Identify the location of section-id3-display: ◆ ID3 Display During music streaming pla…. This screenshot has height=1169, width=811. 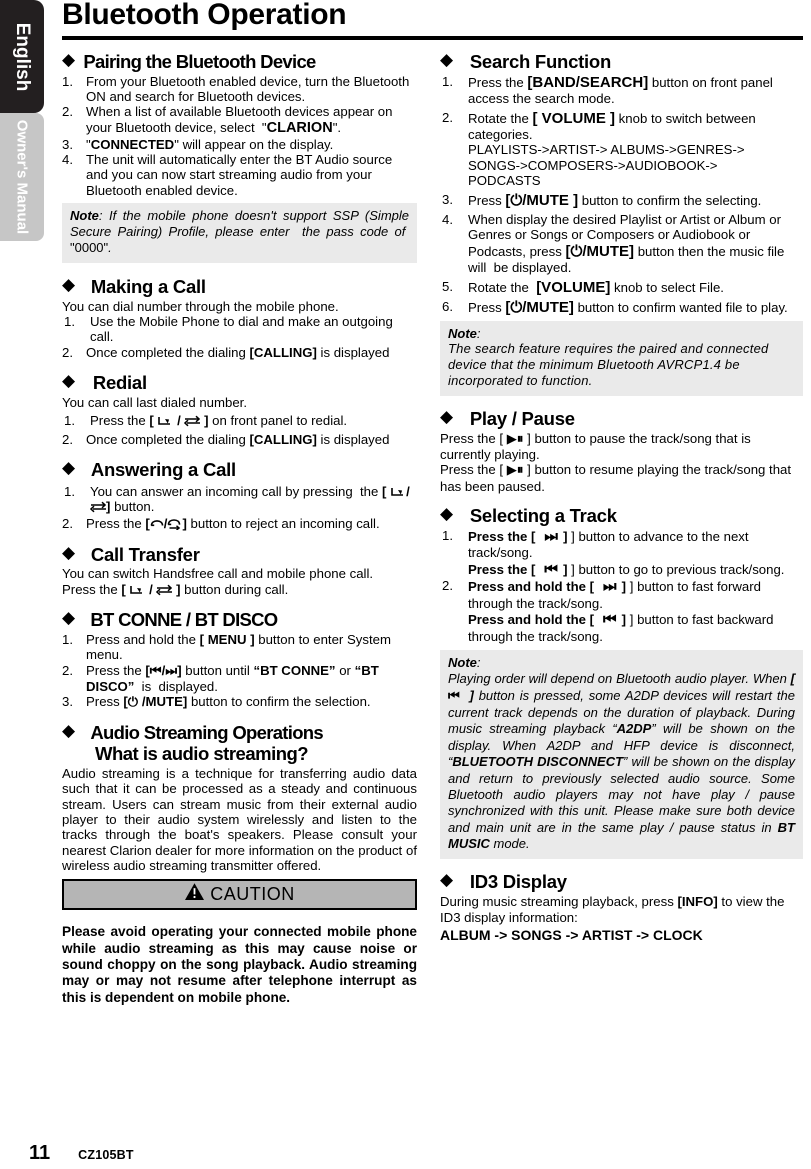
(621, 907).